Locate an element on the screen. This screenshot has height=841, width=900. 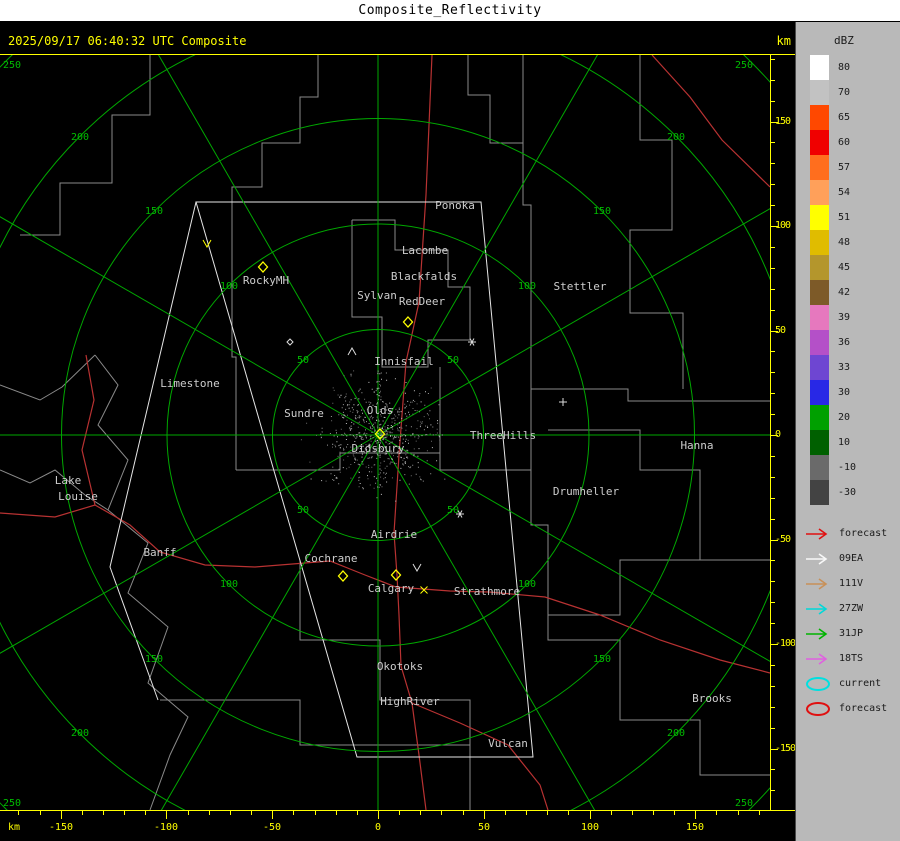
colorbar-entry-70: 70 is located at coordinates (848, 92).